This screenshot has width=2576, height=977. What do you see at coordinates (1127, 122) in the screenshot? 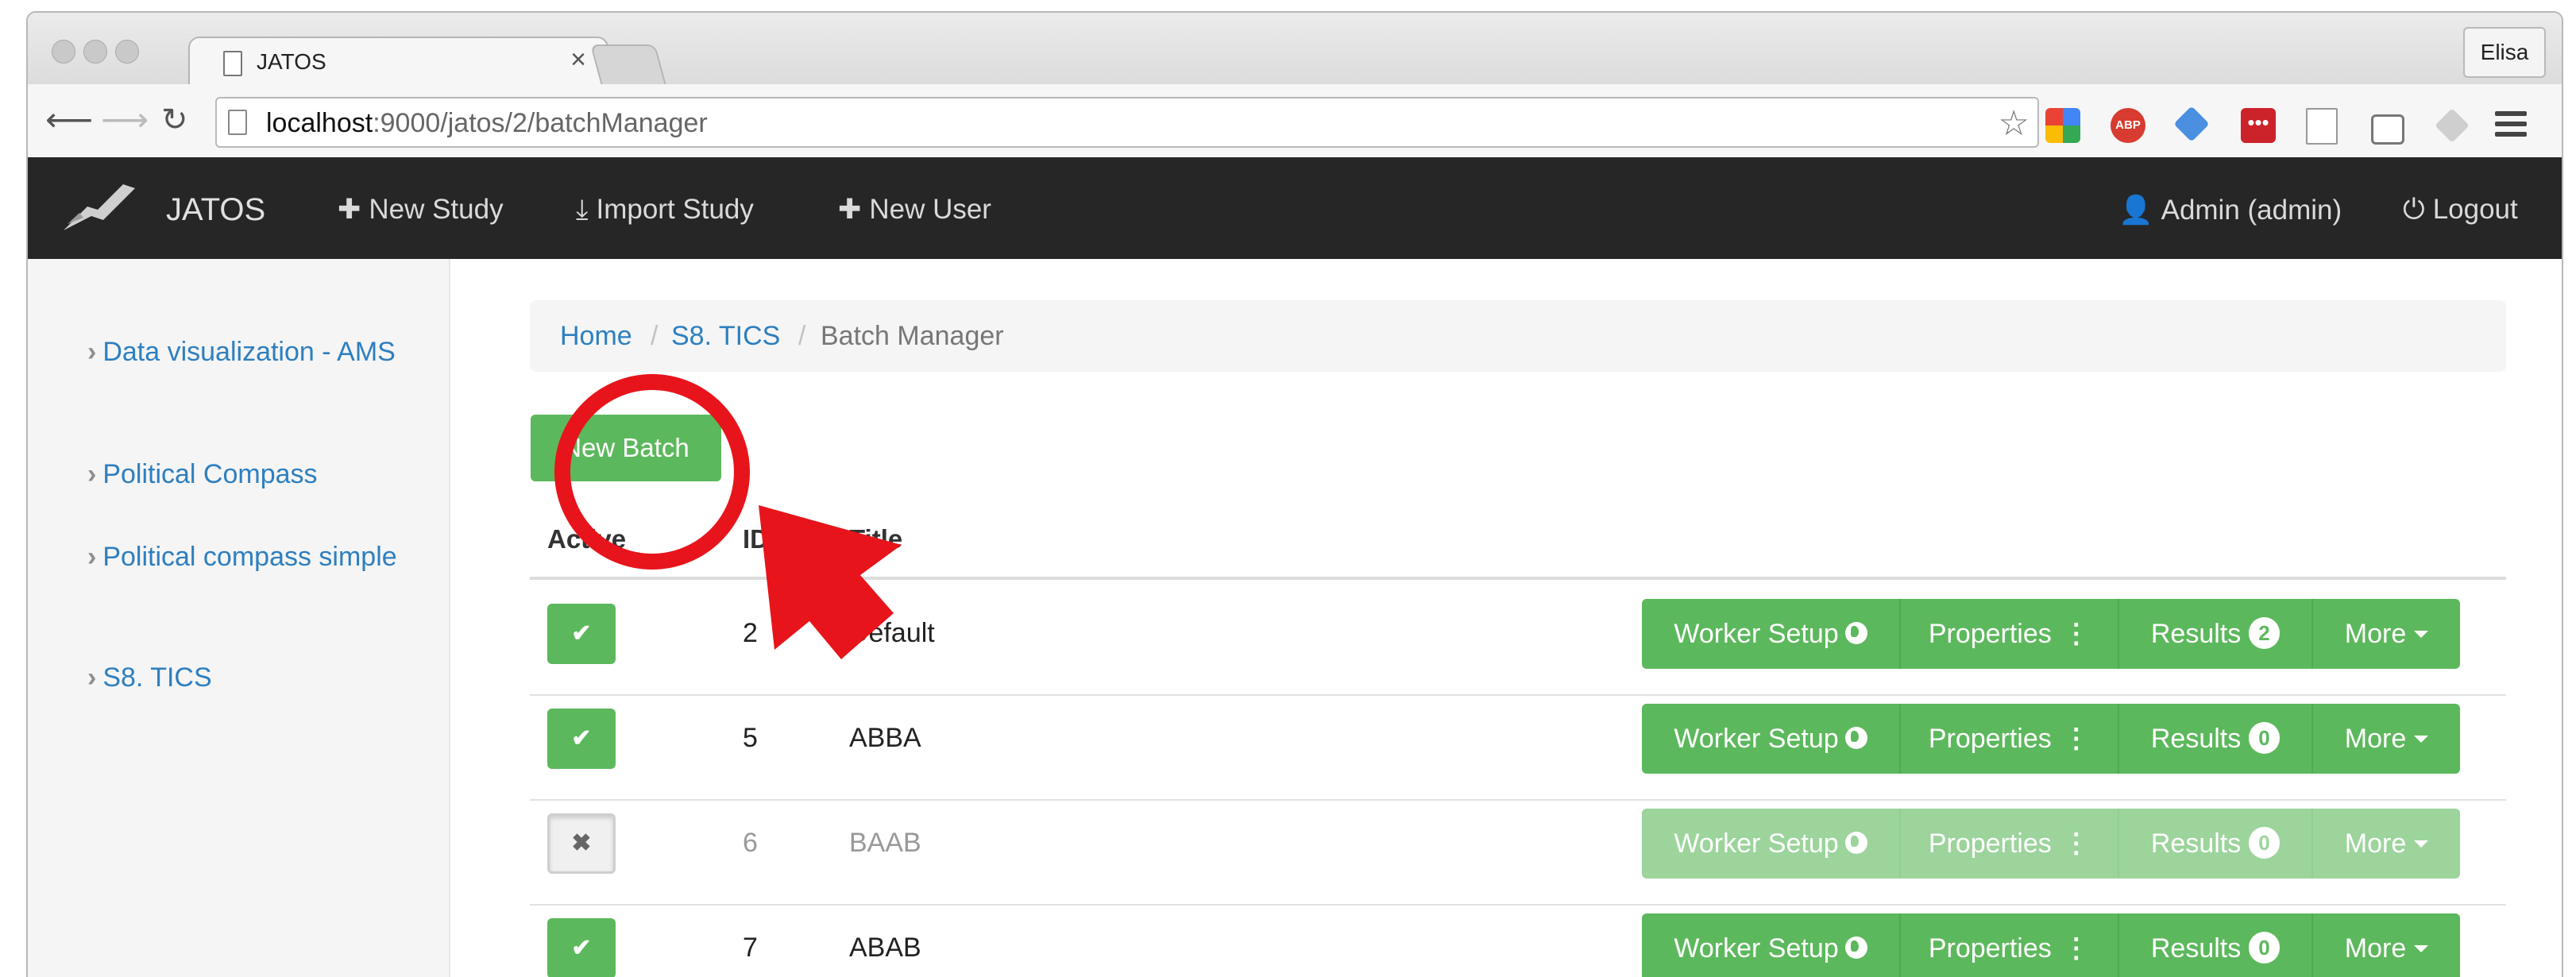
I see `address-bar: localhost:9000/jatos/2/batchManager ☆` at bounding box center [1127, 122].